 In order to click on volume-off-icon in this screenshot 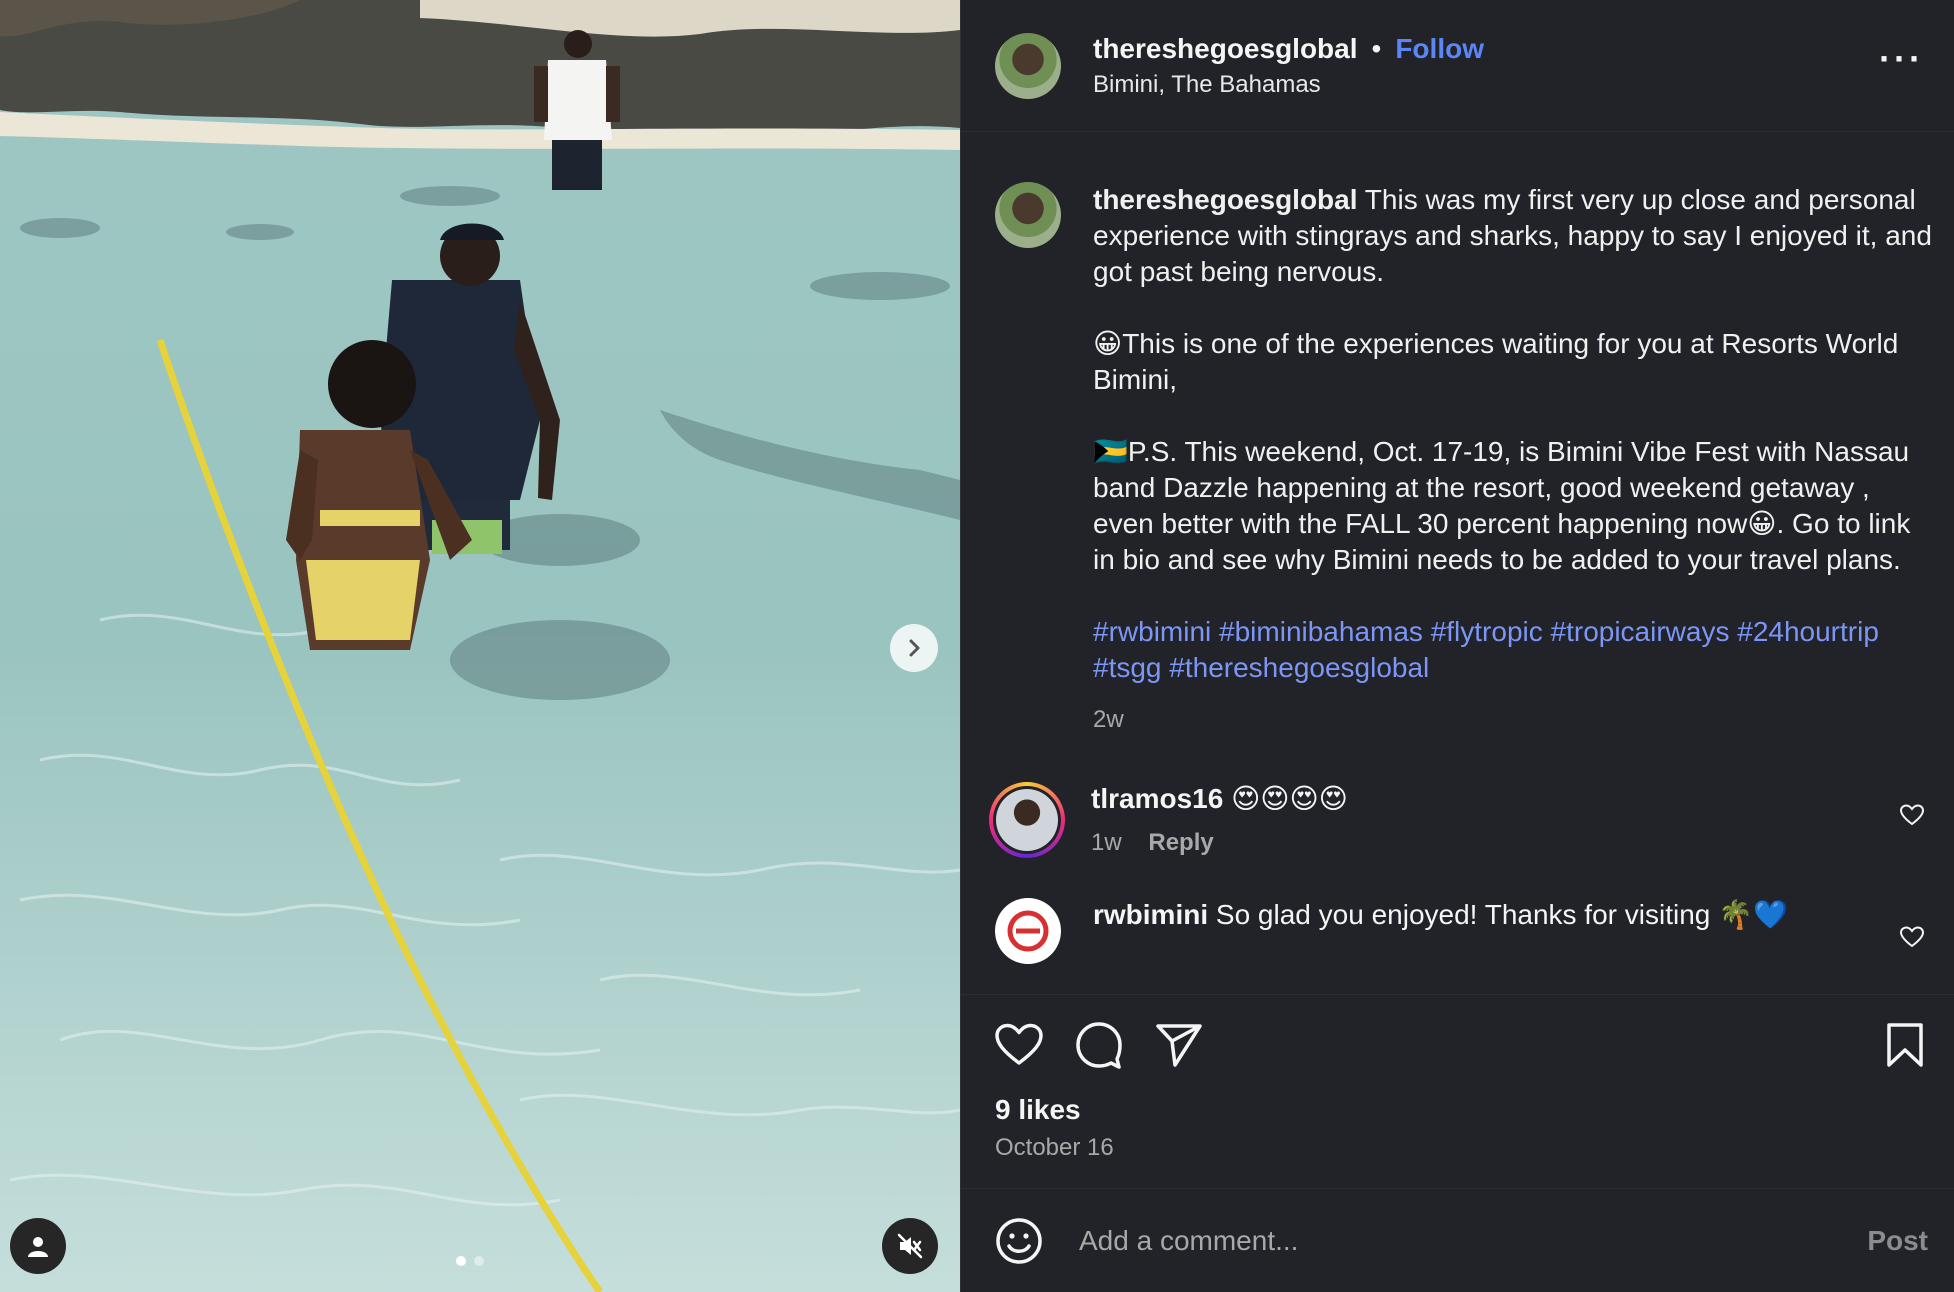, I will do `click(910, 1246)`.